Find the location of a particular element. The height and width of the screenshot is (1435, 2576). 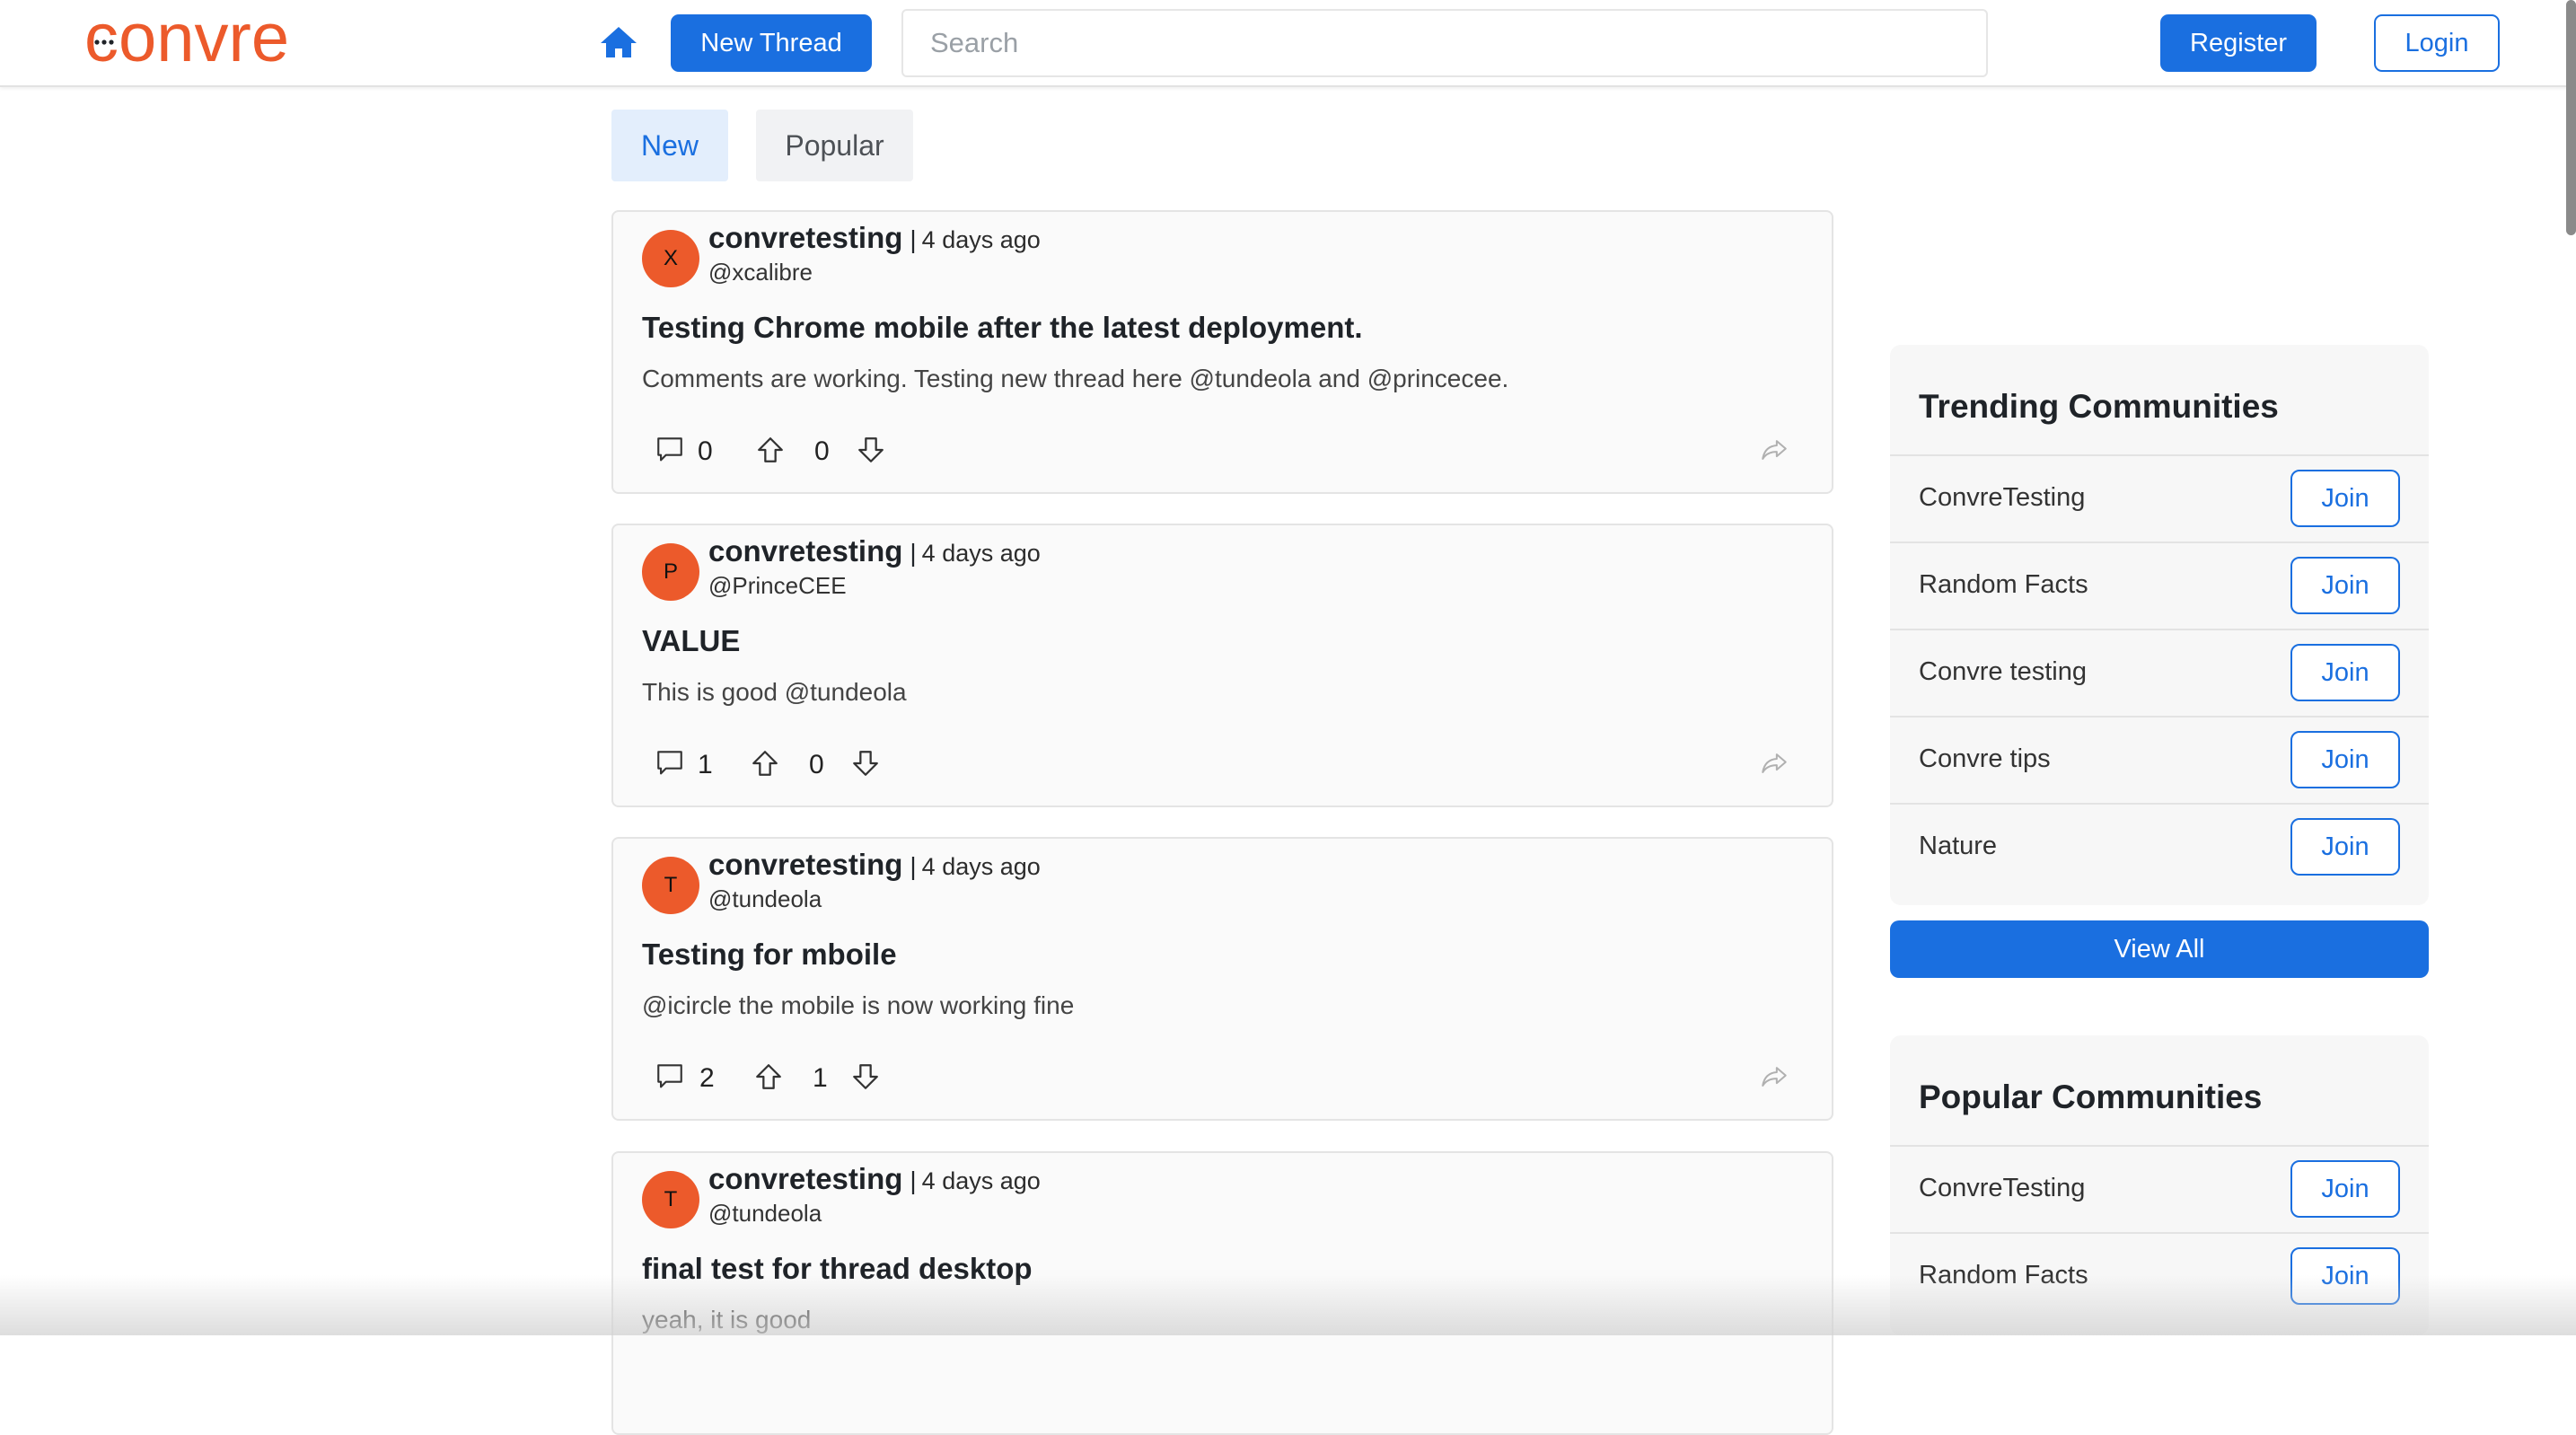

panel-title: Popular Communities is located at coordinates (2091, 1096).